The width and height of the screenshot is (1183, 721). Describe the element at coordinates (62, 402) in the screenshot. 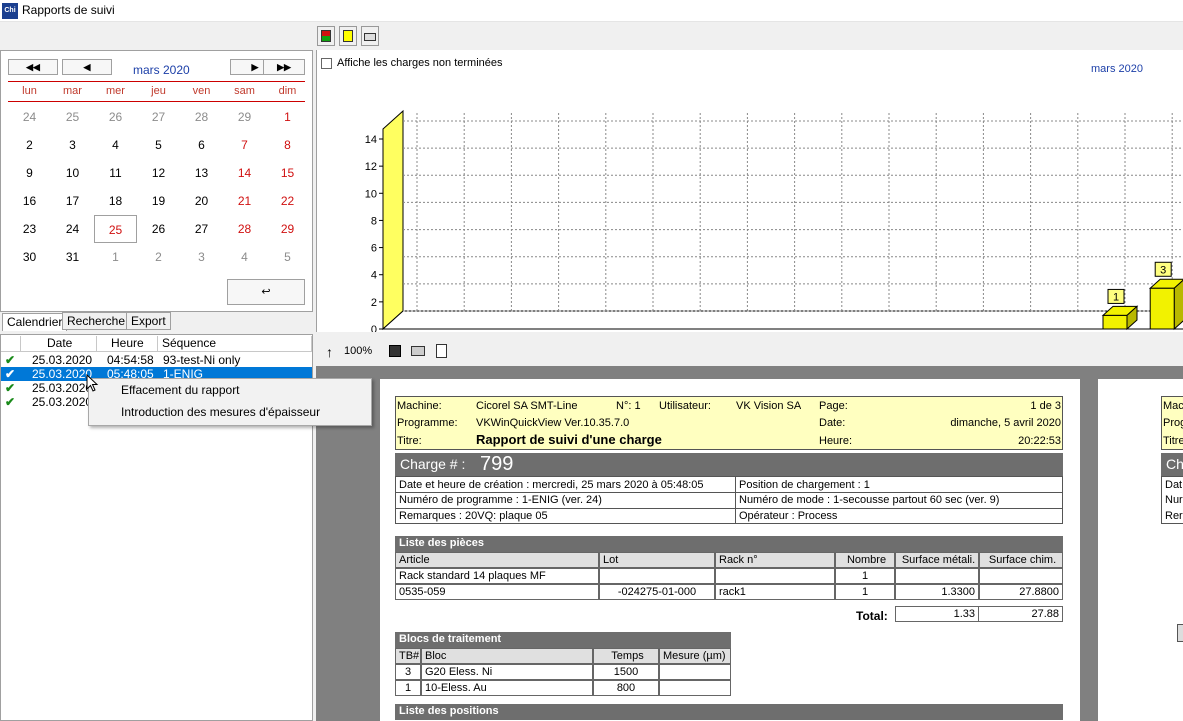

I see `row-date: 25.03.2020` at that location.